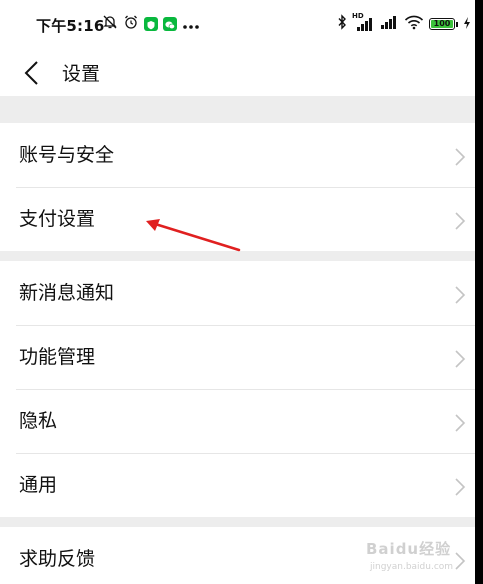  Describe the element at coordinates (409, 549) in the screenshot. I see `watermark-text: Baidu经验` at that location.